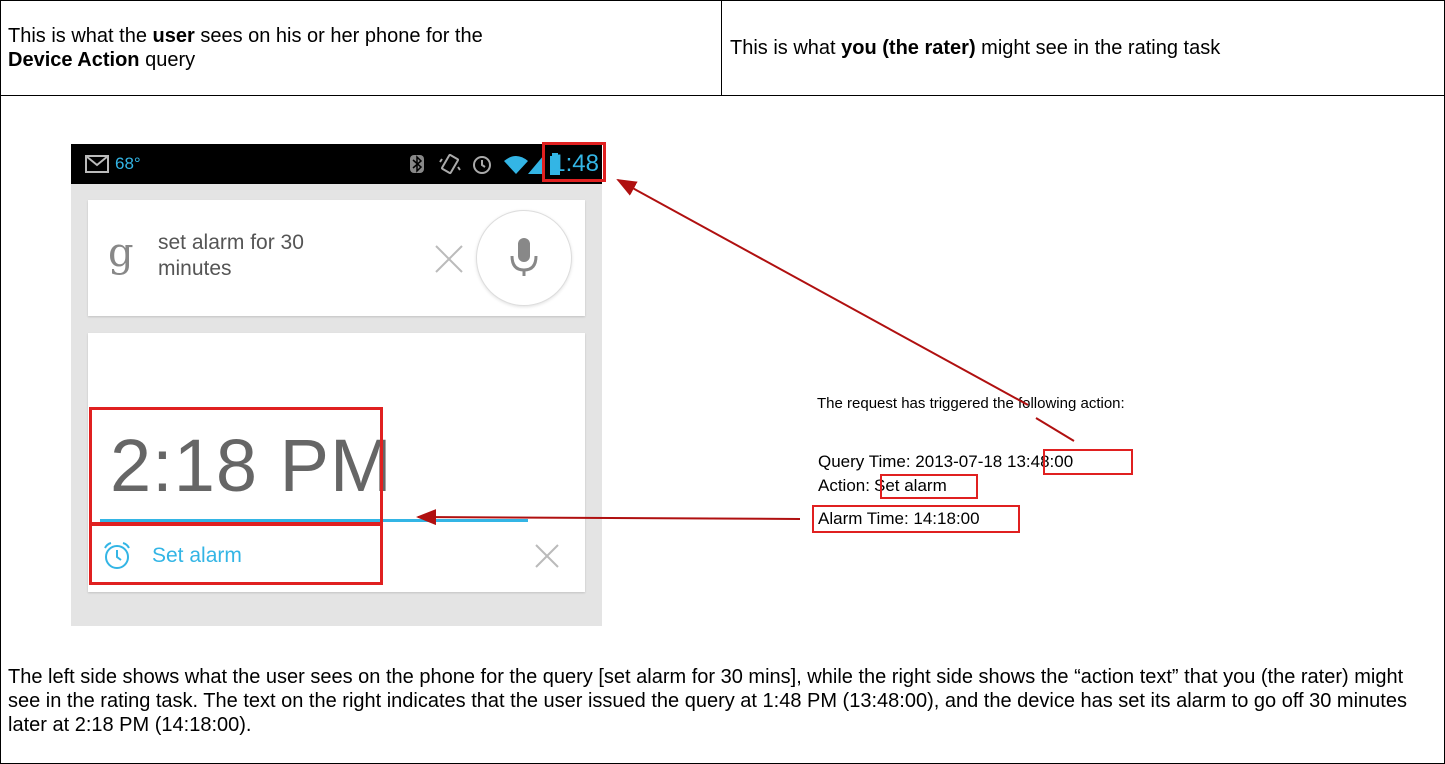  I want to click on table-border-top, so click(722, 0).